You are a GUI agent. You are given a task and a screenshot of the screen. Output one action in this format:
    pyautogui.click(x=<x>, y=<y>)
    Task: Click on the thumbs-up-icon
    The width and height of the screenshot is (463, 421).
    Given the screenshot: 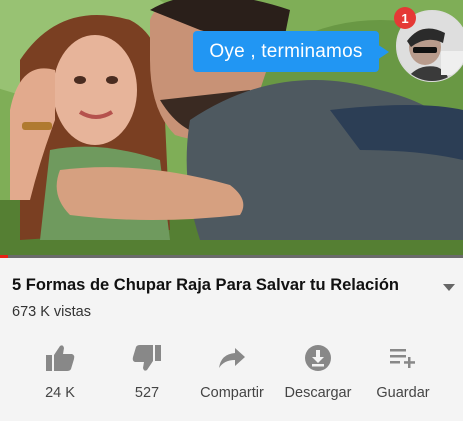 What is the action you would take?
    pyautogui.click(x=60, y=358)
    